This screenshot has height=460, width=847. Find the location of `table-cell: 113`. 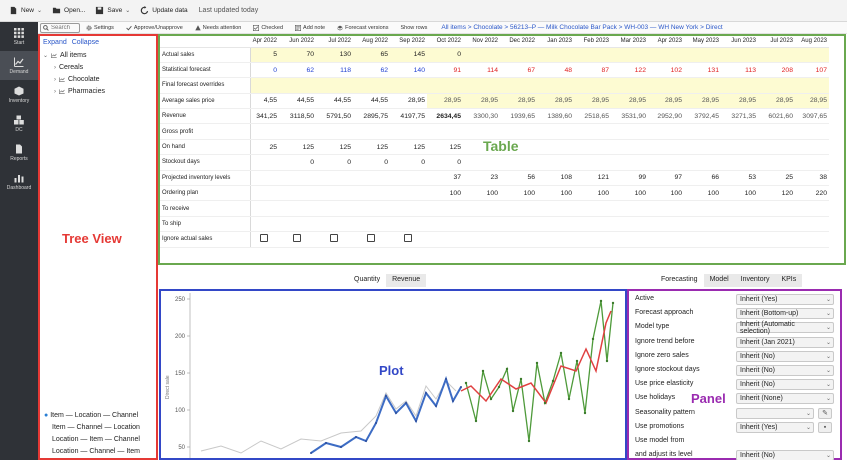

table-cell: 113 is located at coordinates (739, 70).